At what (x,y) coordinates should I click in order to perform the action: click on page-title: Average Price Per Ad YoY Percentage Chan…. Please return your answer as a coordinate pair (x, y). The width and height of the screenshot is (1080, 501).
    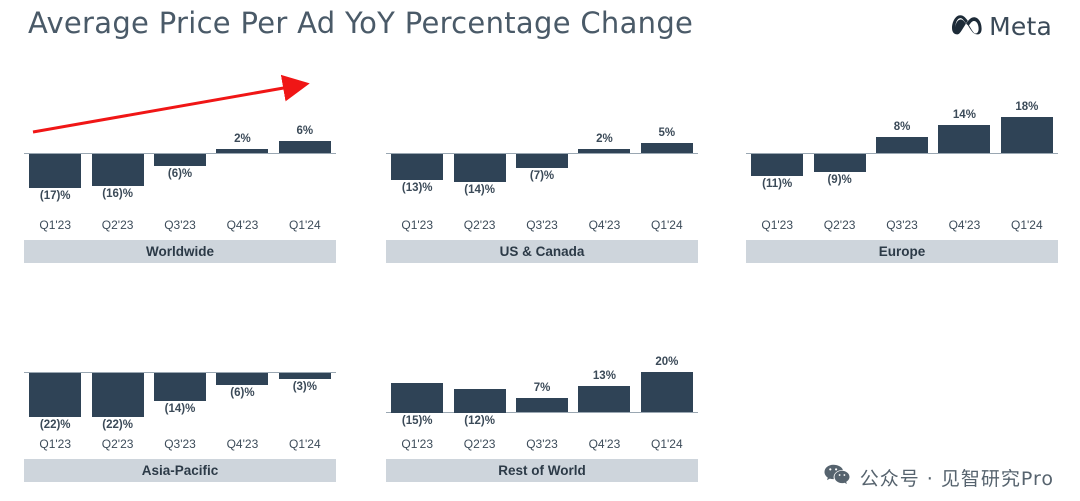
    Looking at the image, I should click on (361, 23).